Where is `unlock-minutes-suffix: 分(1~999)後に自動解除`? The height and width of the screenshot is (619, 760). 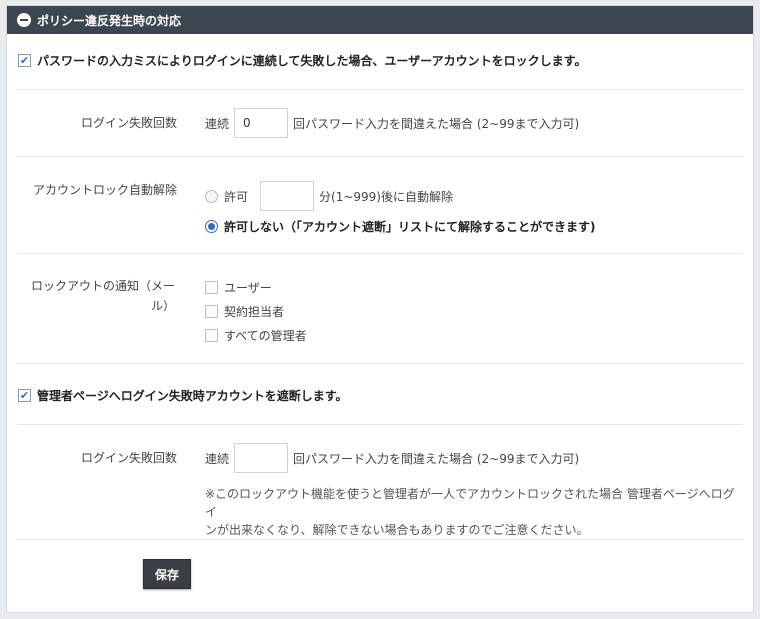 unlock-minutes-suffix: 分(1~999)後に自動解除 is located at coordinates (386, 196).